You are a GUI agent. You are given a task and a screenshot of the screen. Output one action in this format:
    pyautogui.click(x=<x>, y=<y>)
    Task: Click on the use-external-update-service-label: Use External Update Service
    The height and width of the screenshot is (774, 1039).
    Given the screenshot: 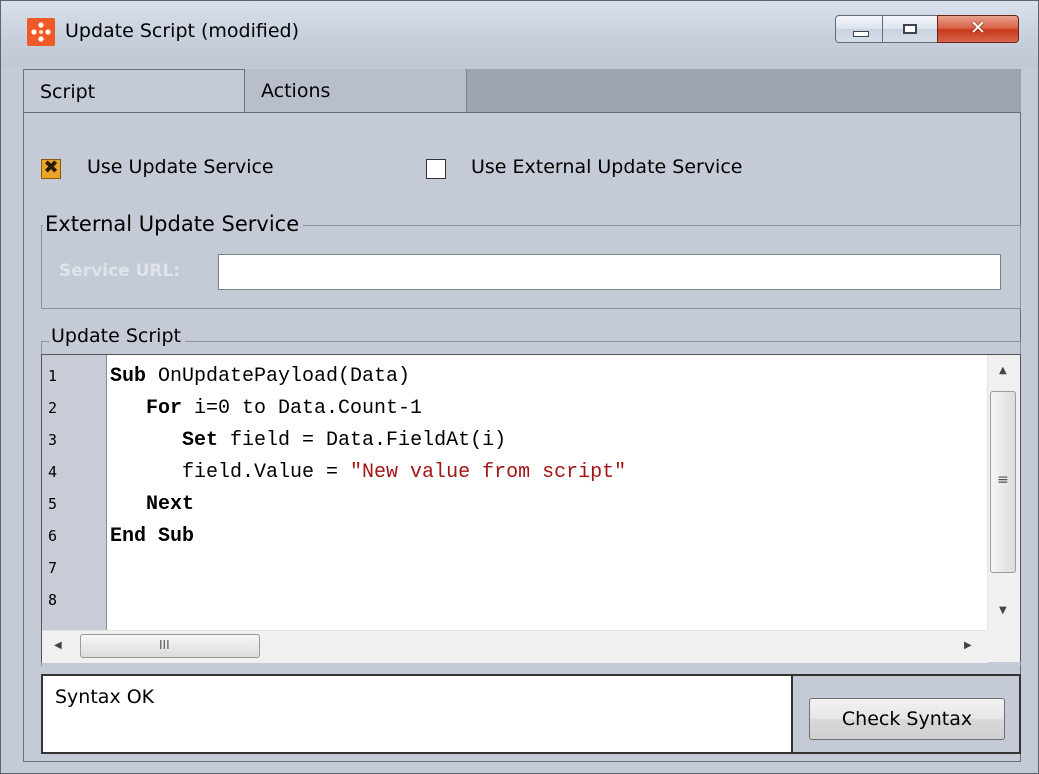 What is the action you would take?
    pyautogui.click(x=606, y=167)
    